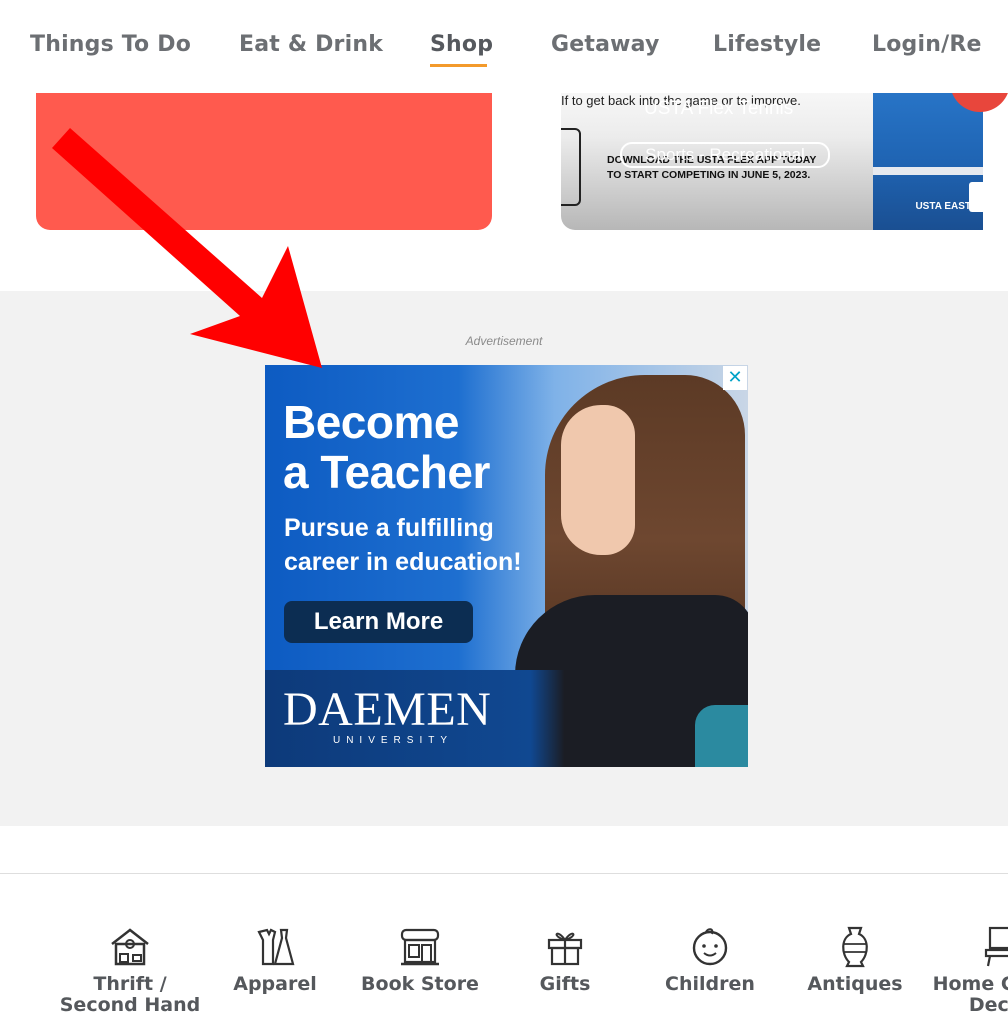 The width and height of the screenshot is (1008, 1024). I want to click on category-thrift: Thrift / Second Hand, so click(130, 970).